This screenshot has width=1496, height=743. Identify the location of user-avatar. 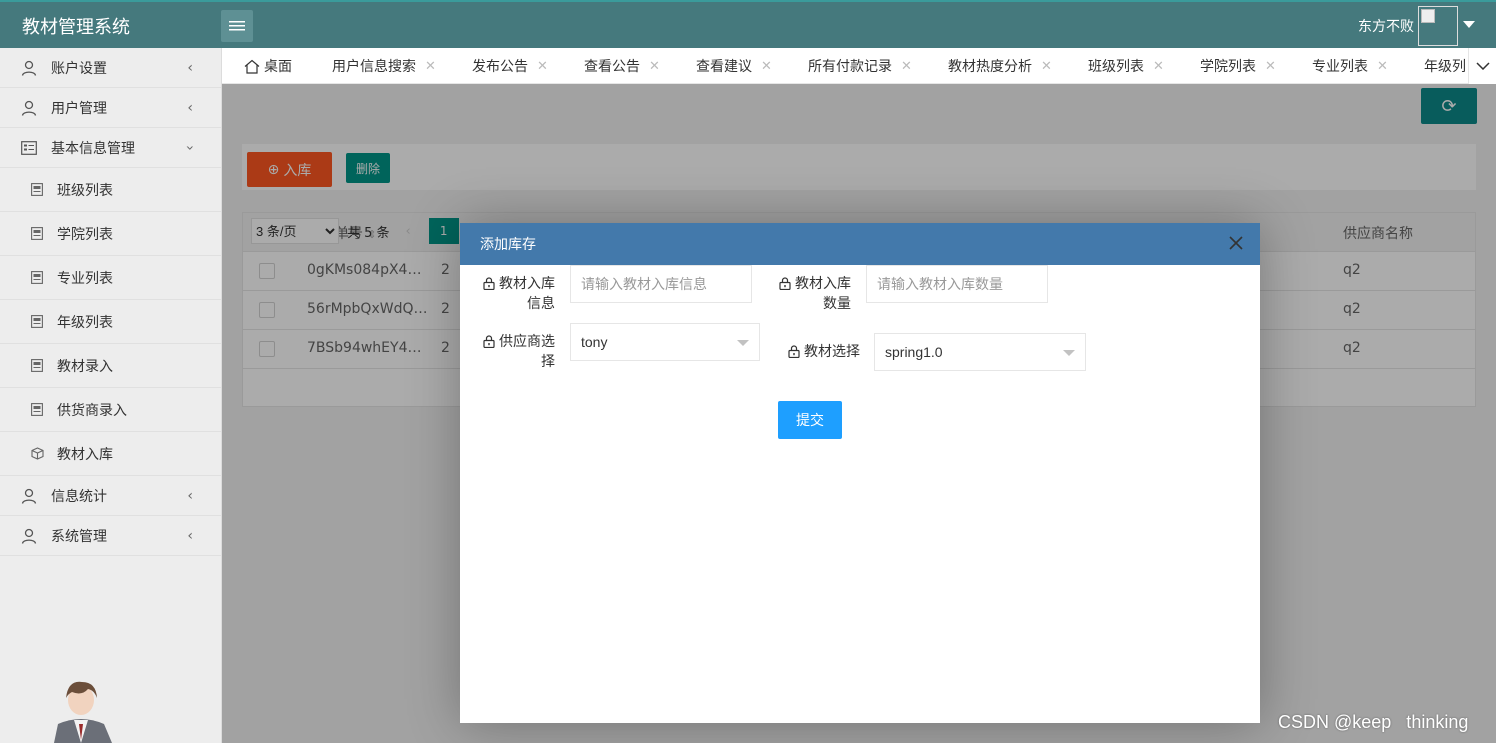
(1438, 26).